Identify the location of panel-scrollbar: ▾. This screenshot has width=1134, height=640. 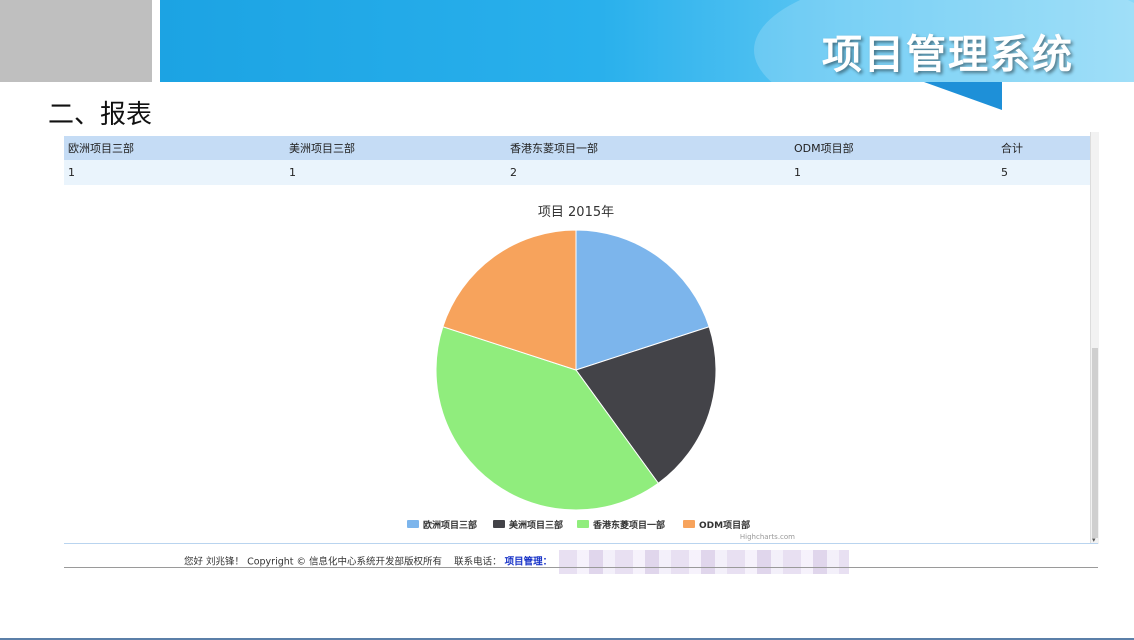
(1094, 338).